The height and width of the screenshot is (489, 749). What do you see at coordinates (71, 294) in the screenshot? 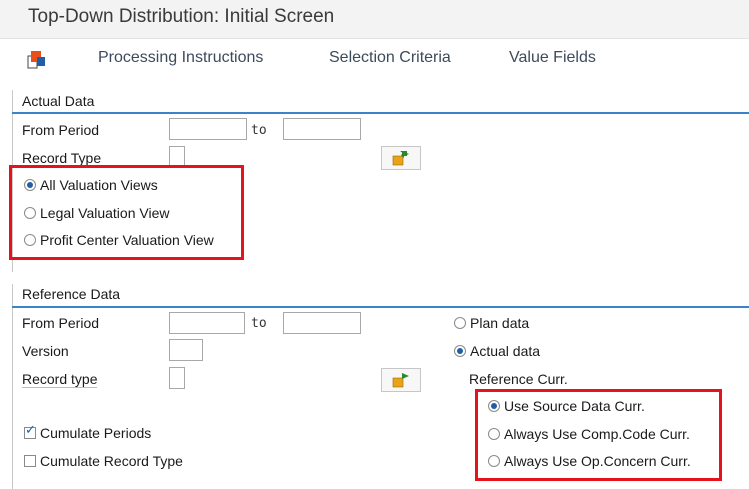
I see `reference-data-title: Reference Data` at bounding box center [71, 294].